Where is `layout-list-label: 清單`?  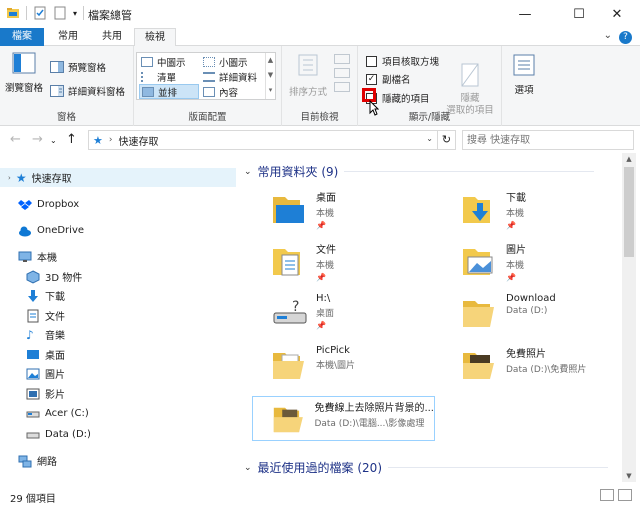 layout-list-label: 清單 is located at coordinates (167, 78).